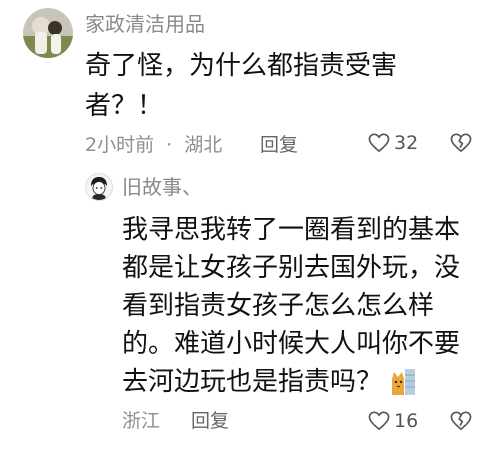 The width and height of the screenshot is (499, 458). I want to click on reply-text-line: 的。难道小时候大人叫你不要, so click(291, 344).